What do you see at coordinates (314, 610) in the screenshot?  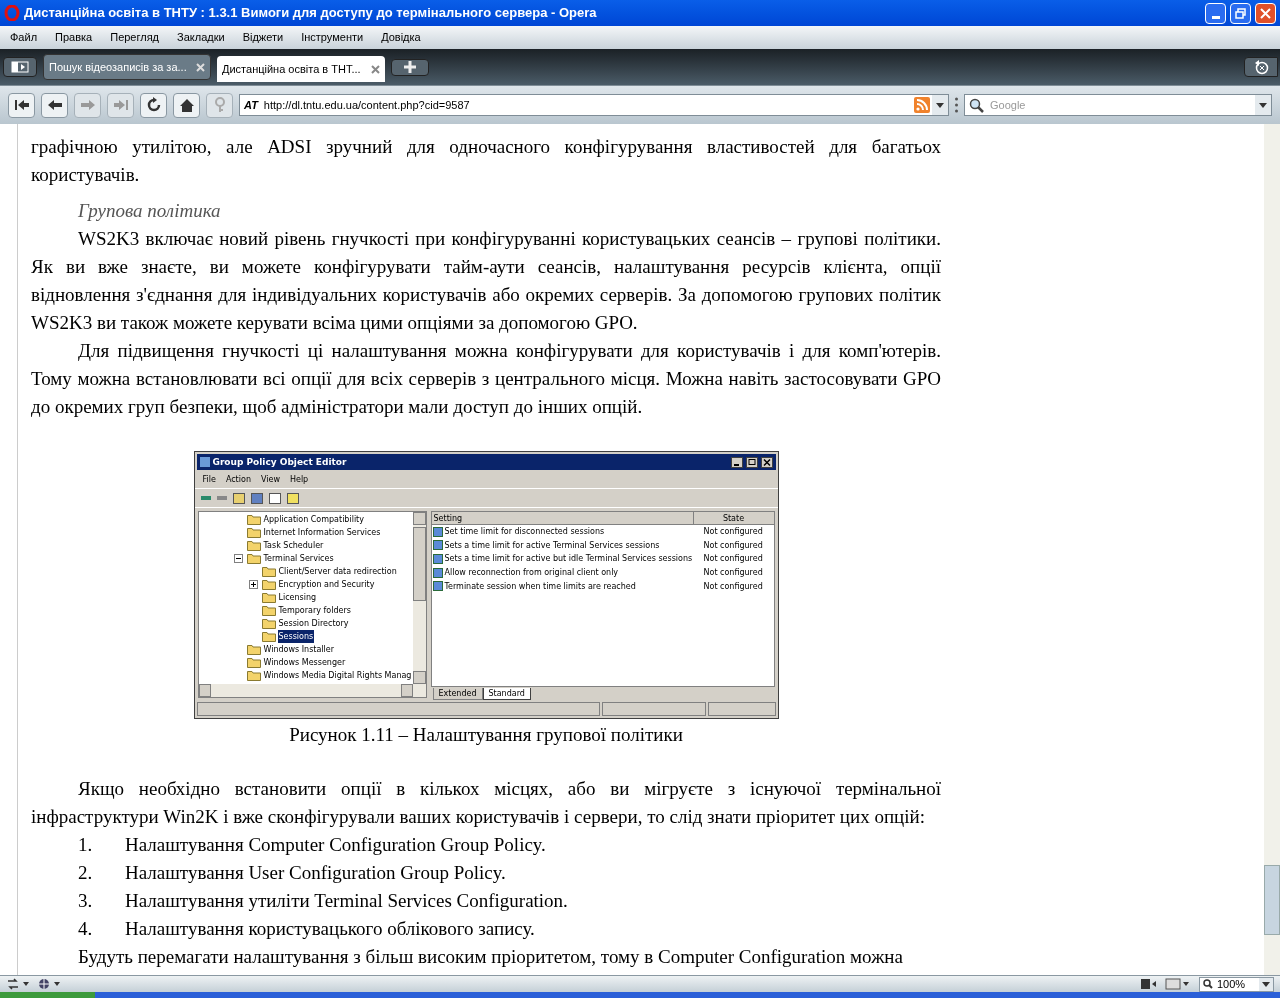 I see `tree-item: Temporary folders` at bounding box center [314, 610].